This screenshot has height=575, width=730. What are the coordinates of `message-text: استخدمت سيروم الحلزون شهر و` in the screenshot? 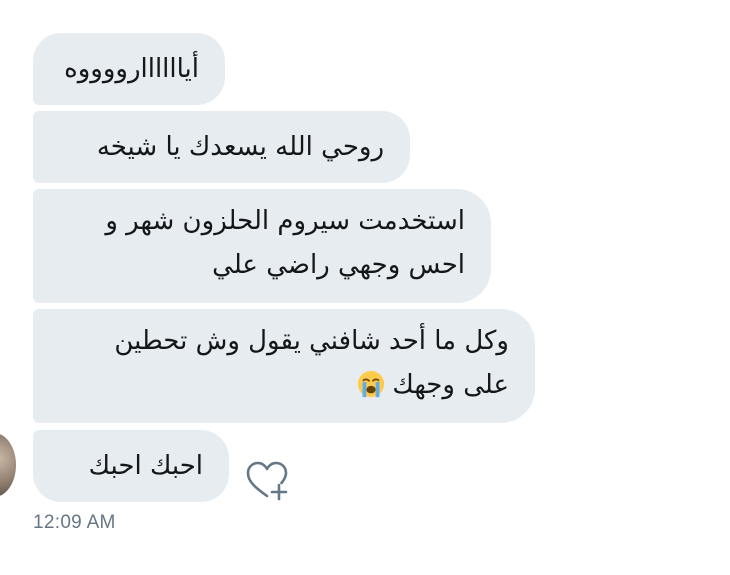 It's located at (285, 221).